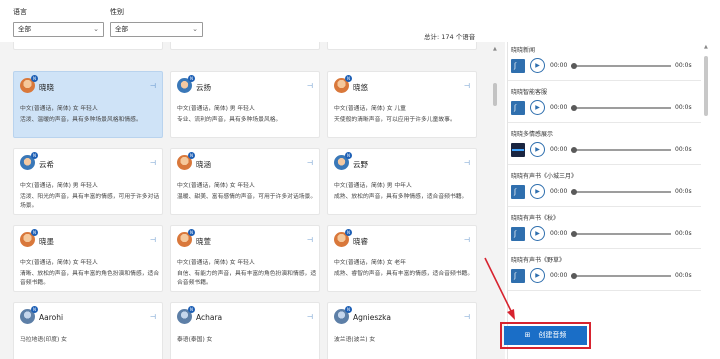 This screenshot has width=720, height=359. What do you see at coordinates (552, 335) in the screenshot?
I see `create-audio-label: 创建音频` at bounding box center [552, 335].